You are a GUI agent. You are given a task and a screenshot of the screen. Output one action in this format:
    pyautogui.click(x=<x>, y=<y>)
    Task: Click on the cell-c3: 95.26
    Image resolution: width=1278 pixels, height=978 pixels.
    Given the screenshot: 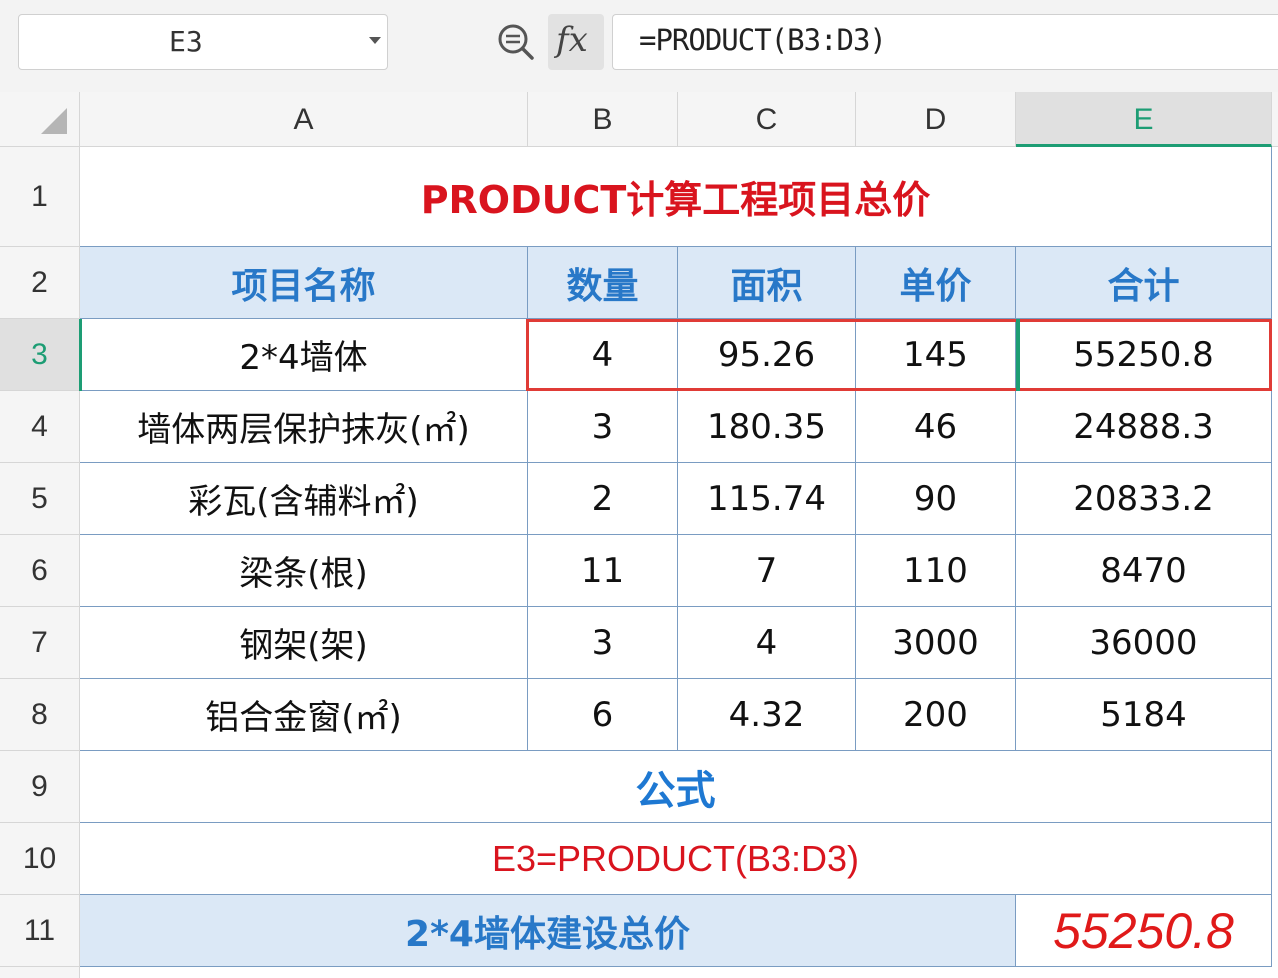 What is the action you would take?
    pyautogui.click(x=767, y=355)
    